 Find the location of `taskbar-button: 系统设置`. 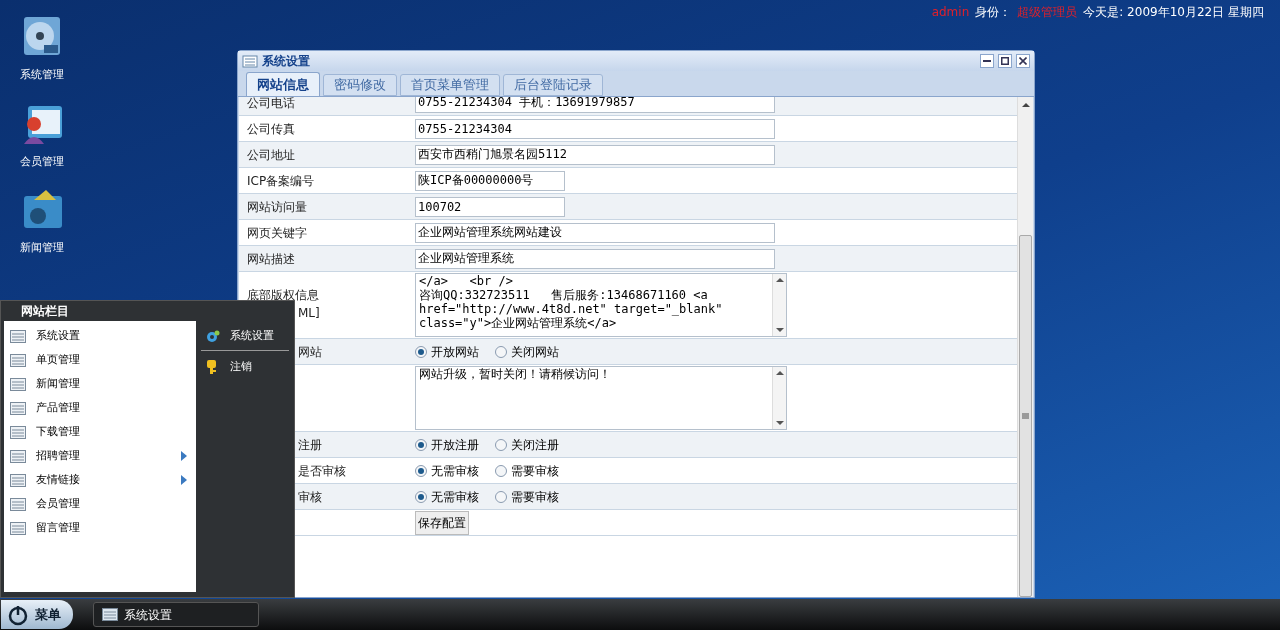

taskbar-button: 系统设置 is located at coordinates (176, 614).